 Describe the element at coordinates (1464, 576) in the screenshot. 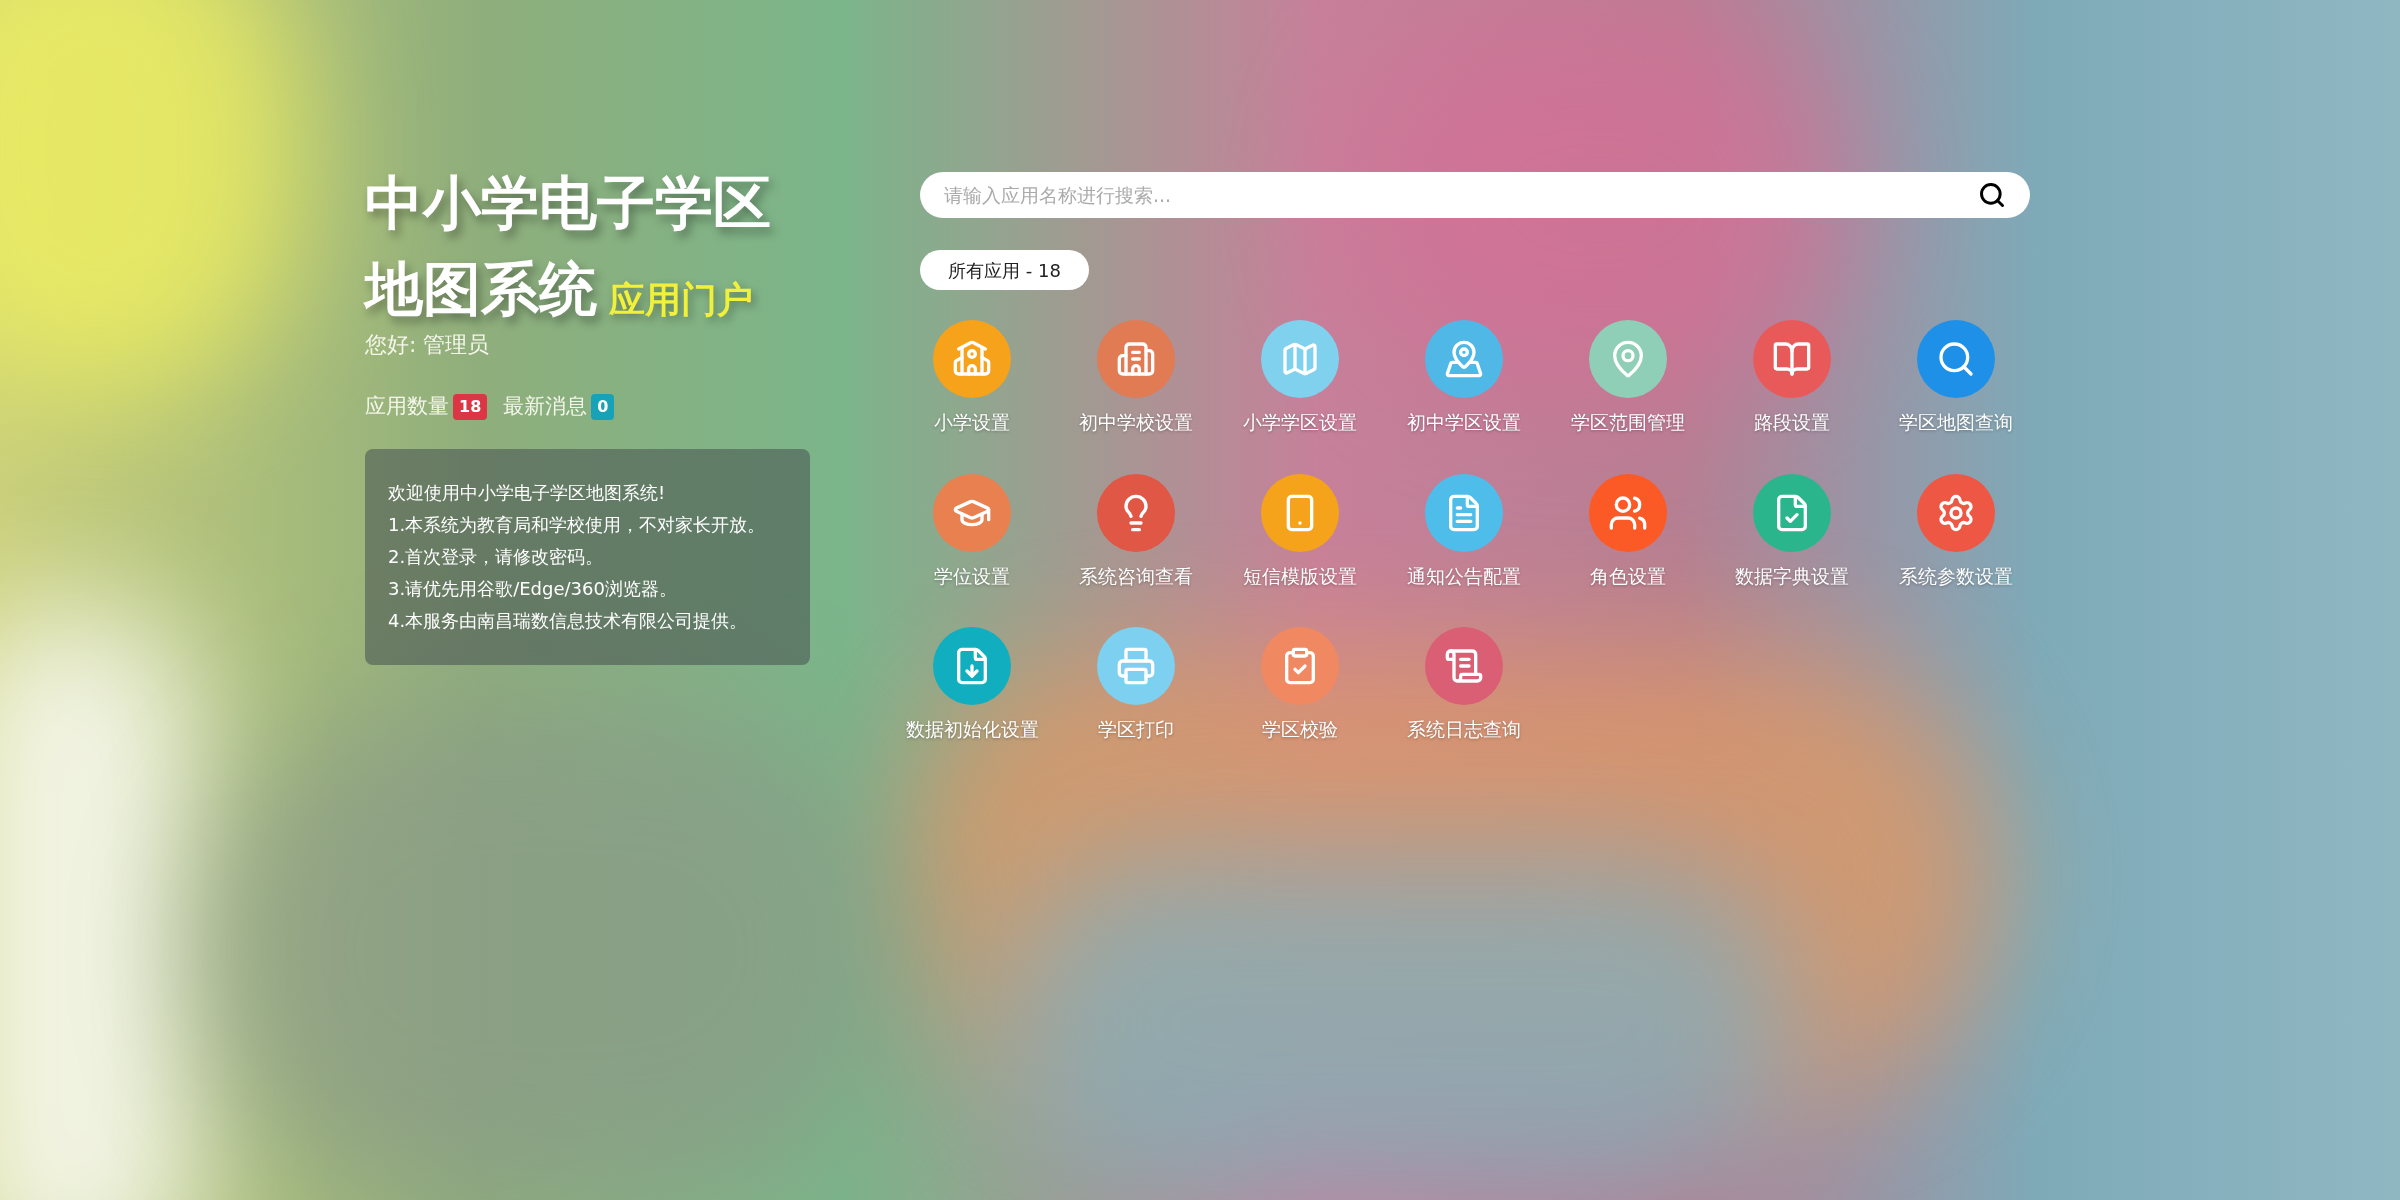

I see `app-label: 通知公告配置` at that location.